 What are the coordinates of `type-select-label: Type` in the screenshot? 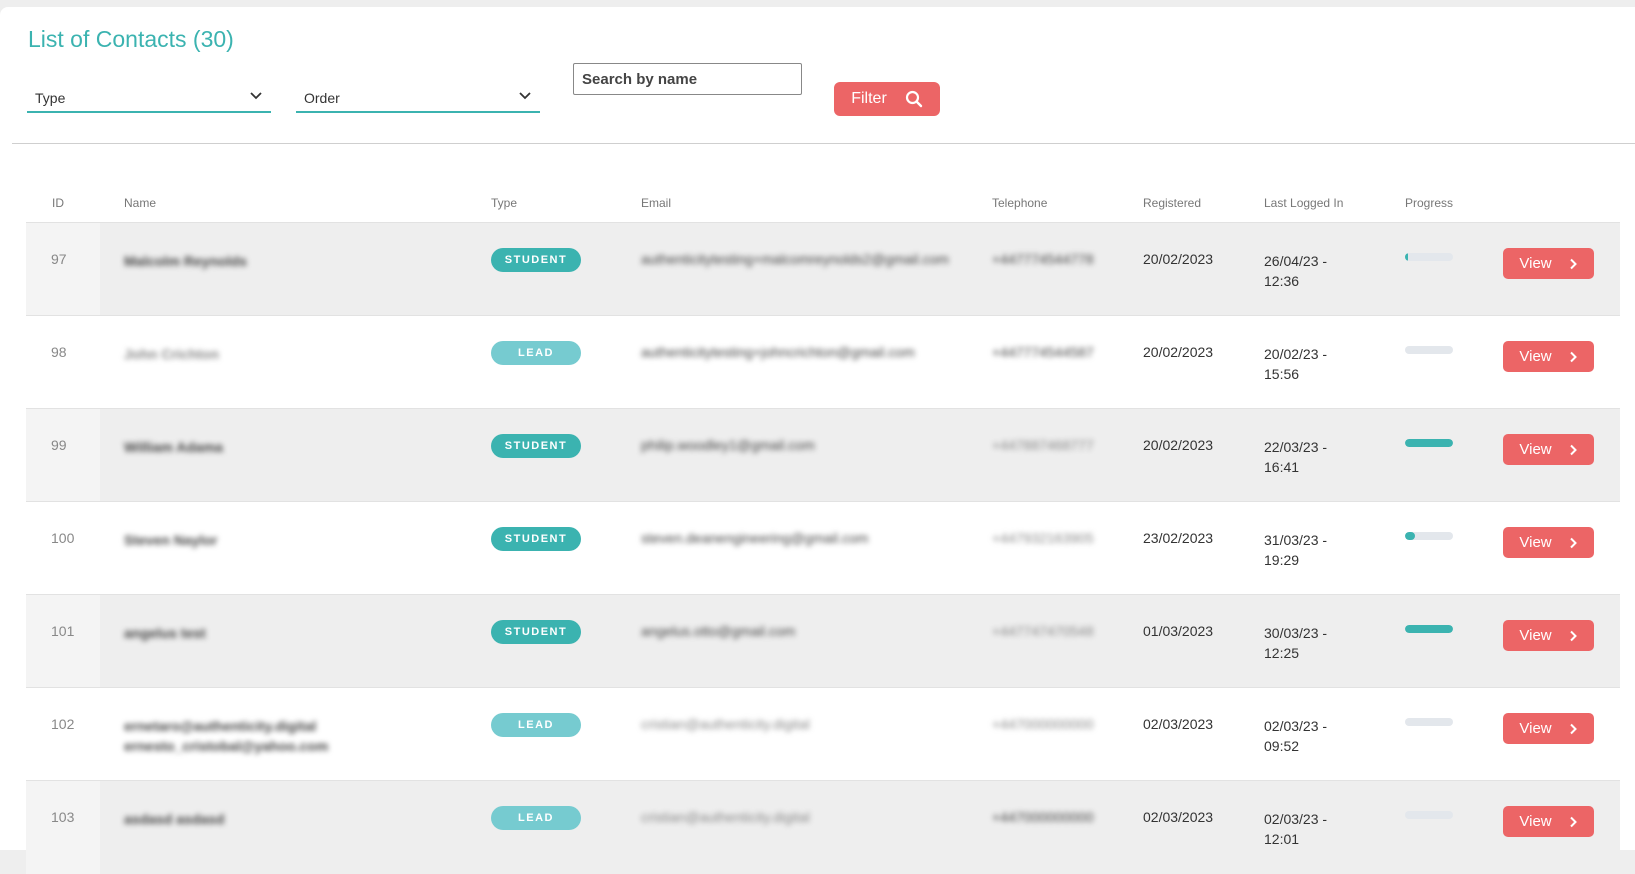 It's located at (50, 98).